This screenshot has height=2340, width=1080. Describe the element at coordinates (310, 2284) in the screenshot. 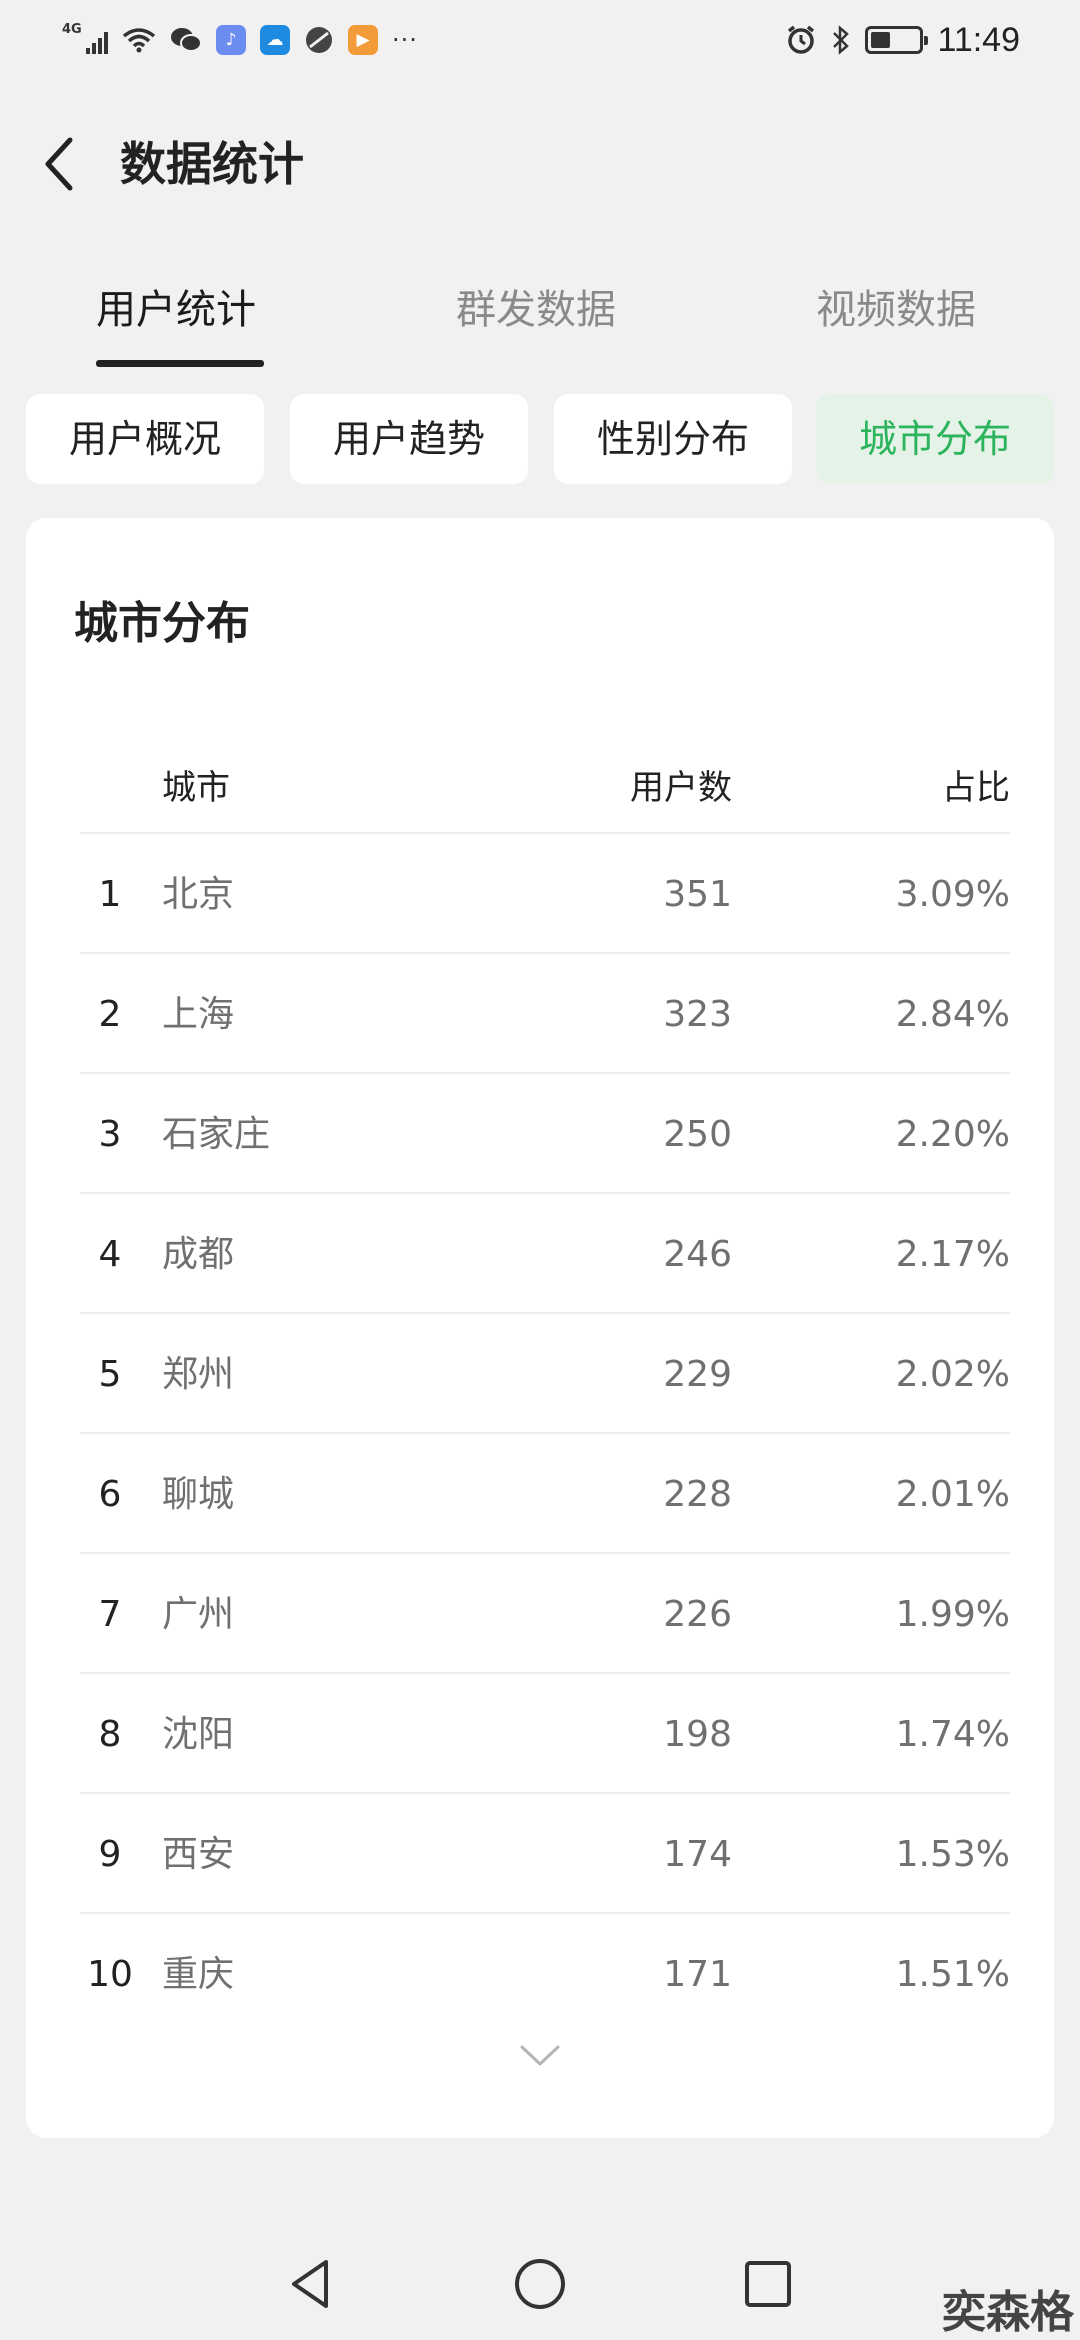

I see `nav-back-icon` at that location.